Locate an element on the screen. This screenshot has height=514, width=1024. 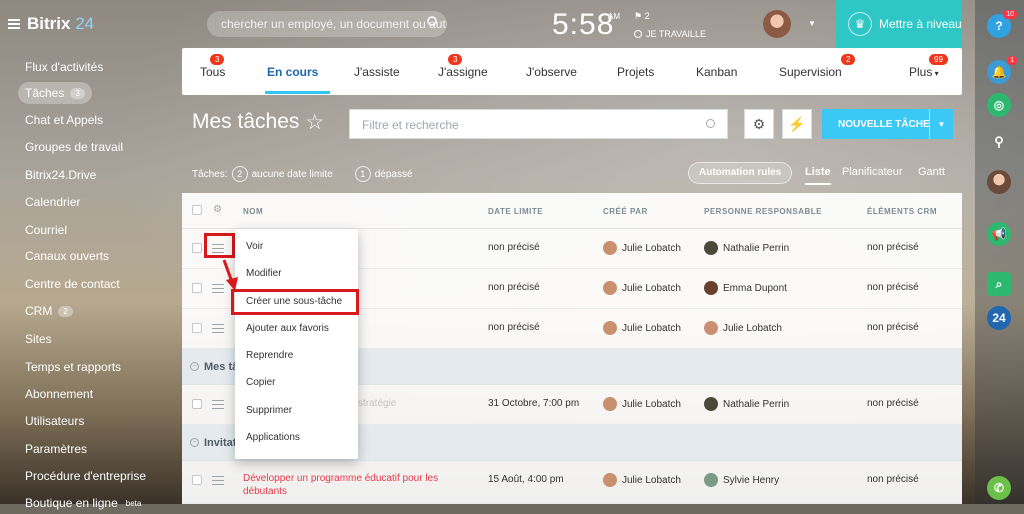
task-name: stratégie is located at coordinates (377, 403).